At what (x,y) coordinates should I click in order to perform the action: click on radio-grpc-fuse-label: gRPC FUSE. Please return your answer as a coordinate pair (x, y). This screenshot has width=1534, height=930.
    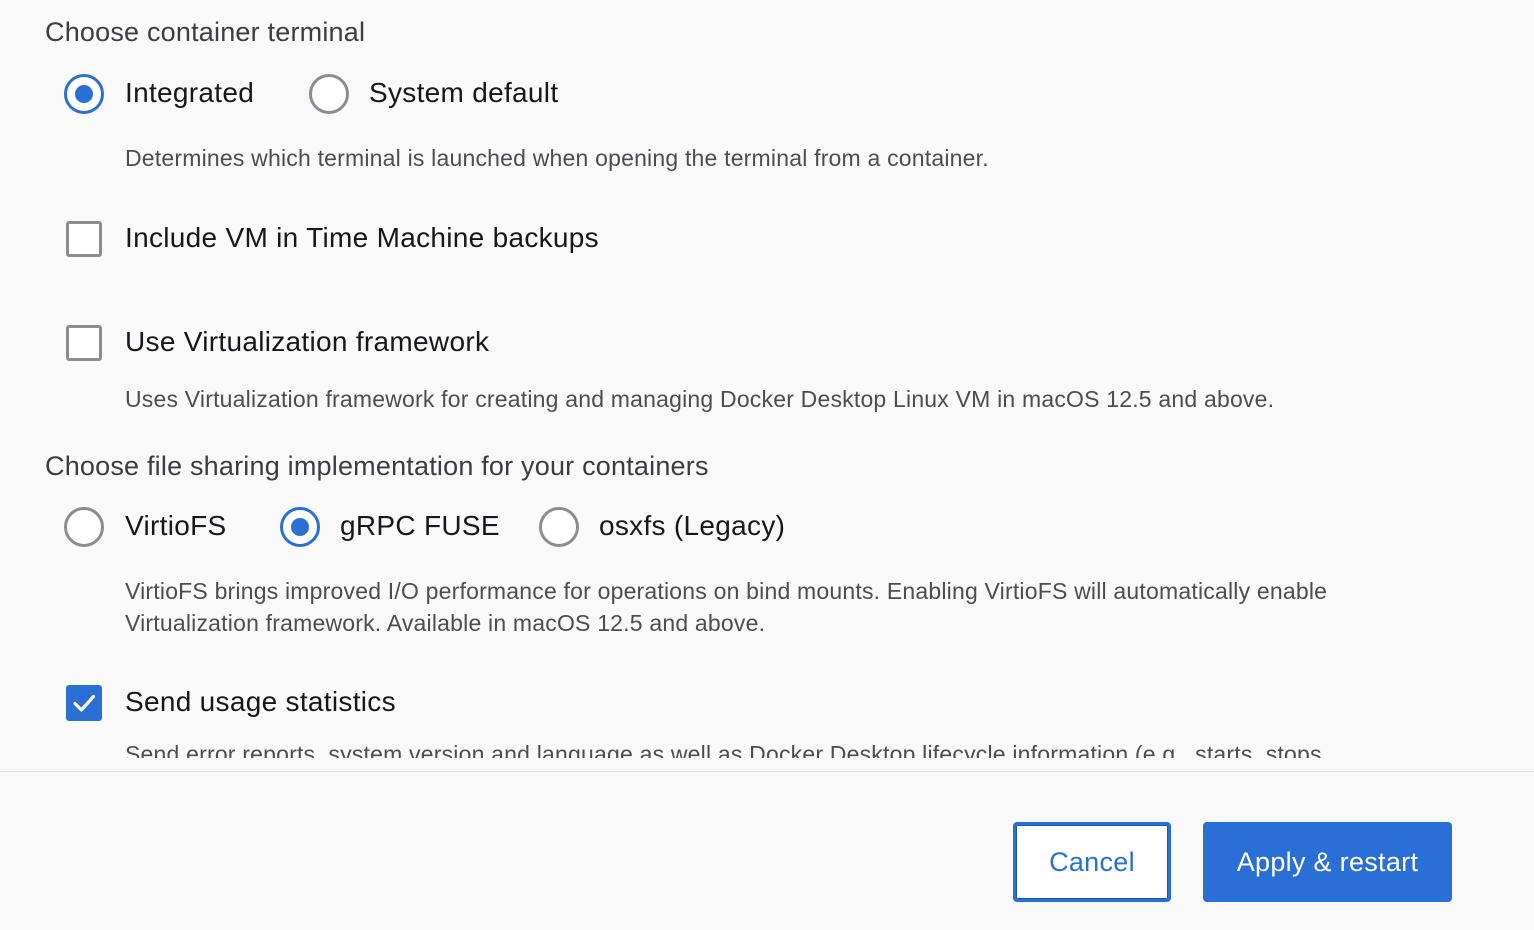
    Looking at the image, I should click on (420, 526).